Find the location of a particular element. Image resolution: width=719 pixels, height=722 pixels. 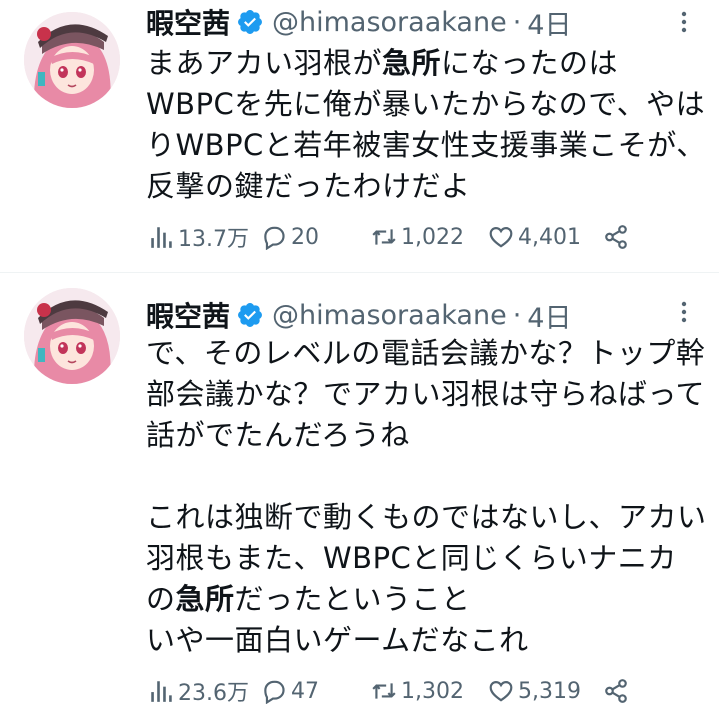

action-bar: 13.7万 20 1,022 4,401 is located at coordinates (398, 237).